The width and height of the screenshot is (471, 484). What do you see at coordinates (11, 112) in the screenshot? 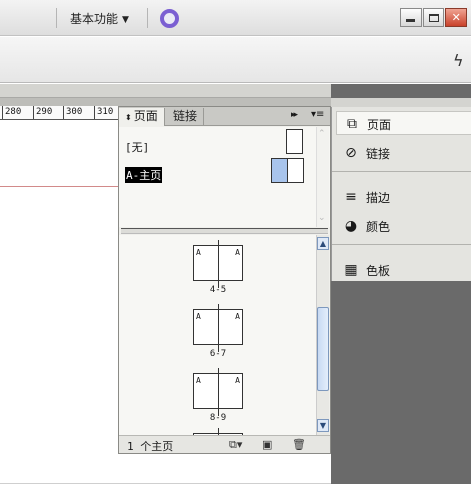
I see `ruler-tick: 280` at bounding box center [11, 112].